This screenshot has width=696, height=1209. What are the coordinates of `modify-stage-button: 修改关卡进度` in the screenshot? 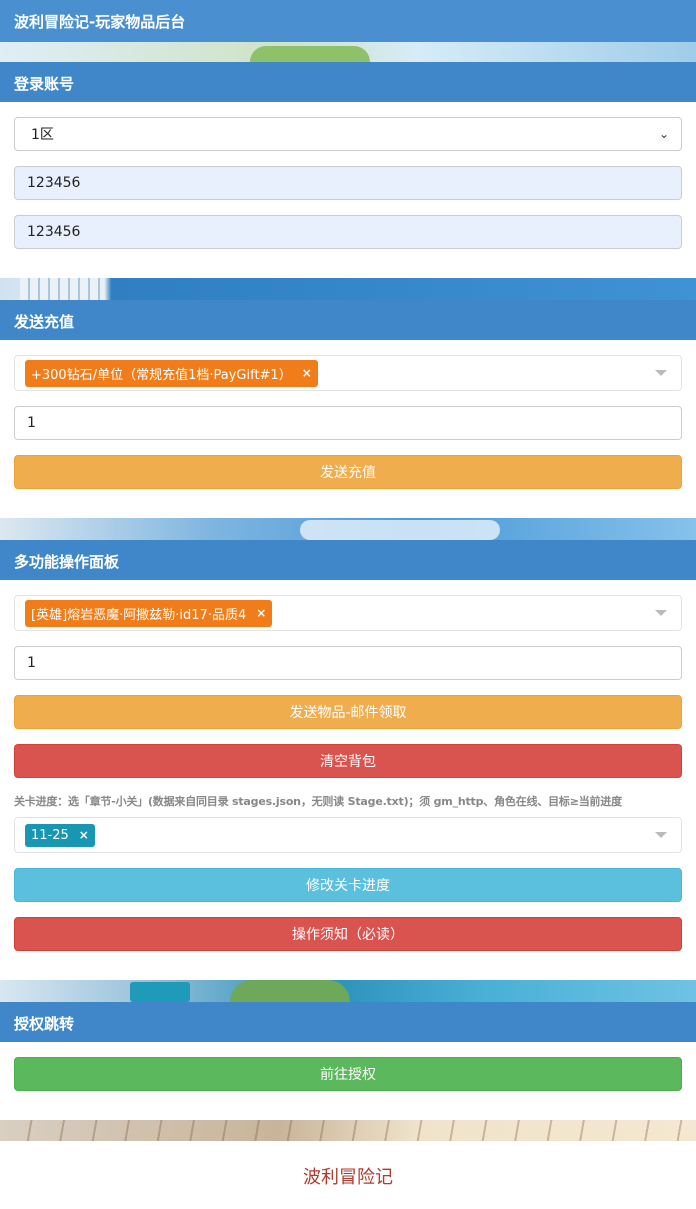 It's located at (348, 885).